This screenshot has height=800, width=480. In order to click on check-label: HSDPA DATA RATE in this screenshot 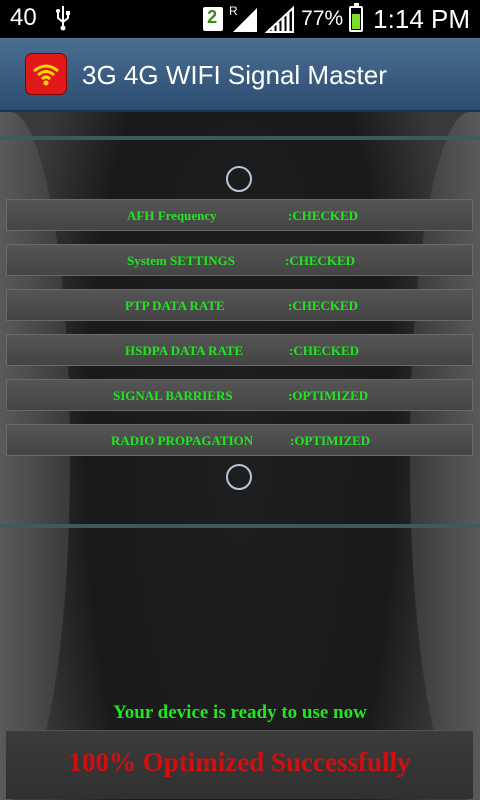, I will do `click(184, 350)`.